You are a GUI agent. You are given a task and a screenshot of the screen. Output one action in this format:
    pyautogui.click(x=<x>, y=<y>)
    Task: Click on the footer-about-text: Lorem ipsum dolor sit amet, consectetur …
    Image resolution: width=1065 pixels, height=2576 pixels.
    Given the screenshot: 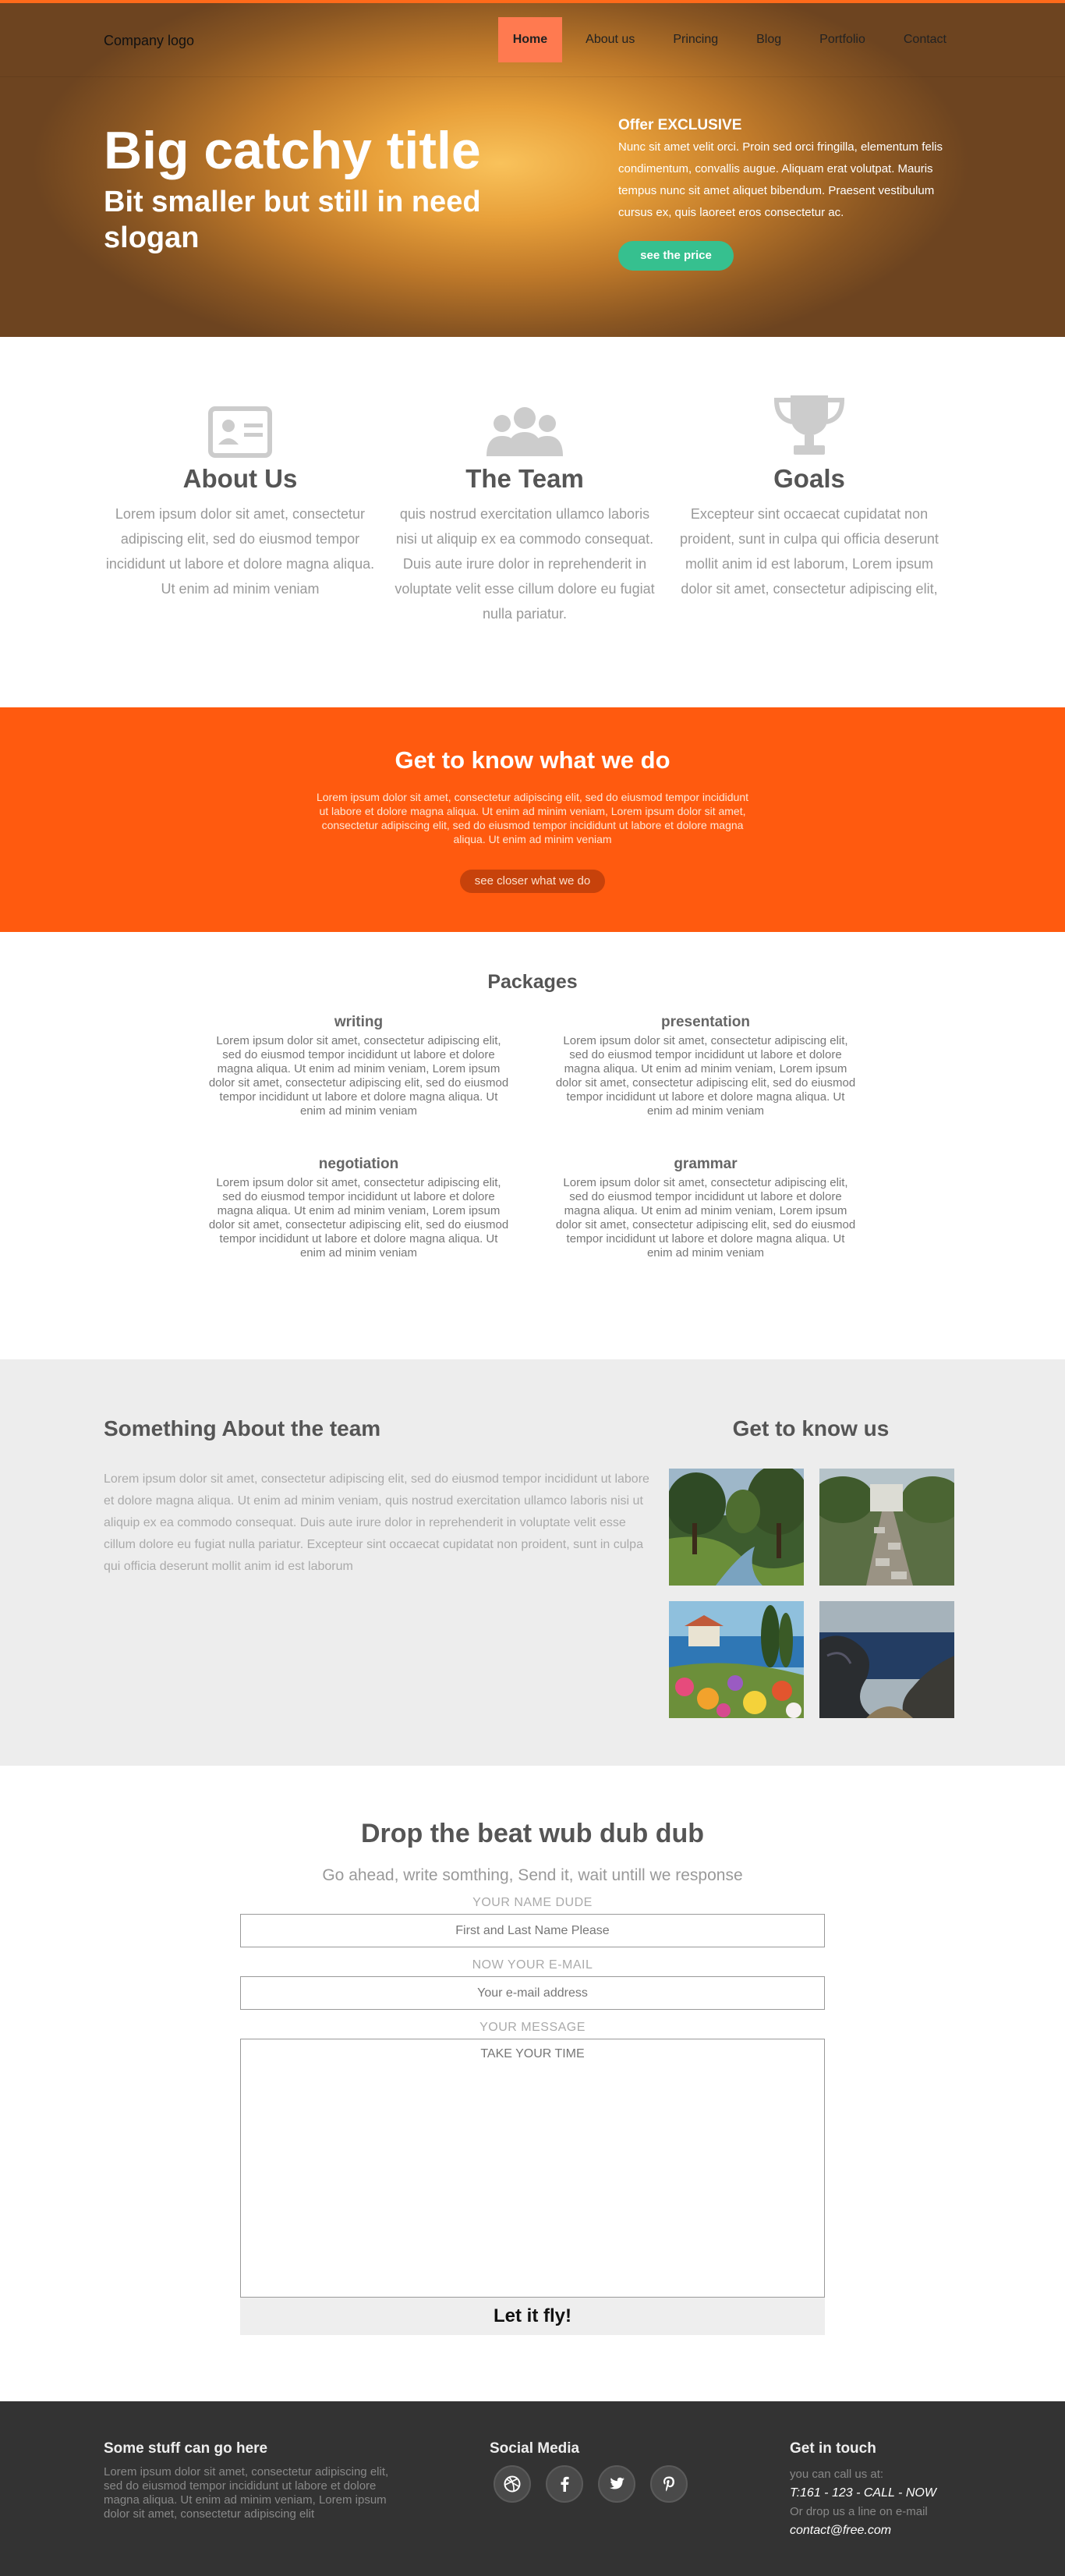 What is the action you would take?
    pyautogui.click(x=246, y=2493)
    